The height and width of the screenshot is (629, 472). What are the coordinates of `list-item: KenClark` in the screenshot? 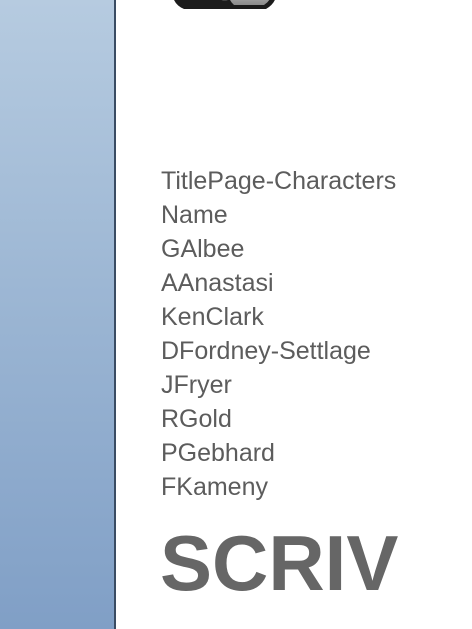 It's located at (278, 317).